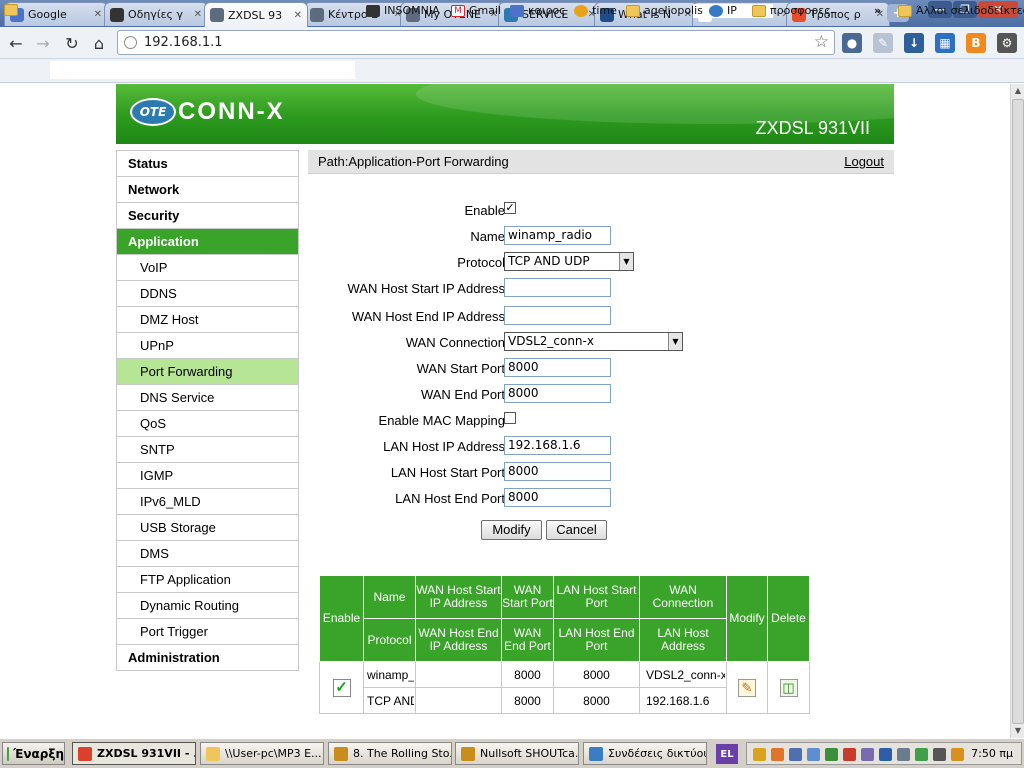 The height and width of the screenshot is (768, 1024). Describe the element at coordinates (207, 215) in the screenshot. I see `sidebar-item-security: Security` at that location.